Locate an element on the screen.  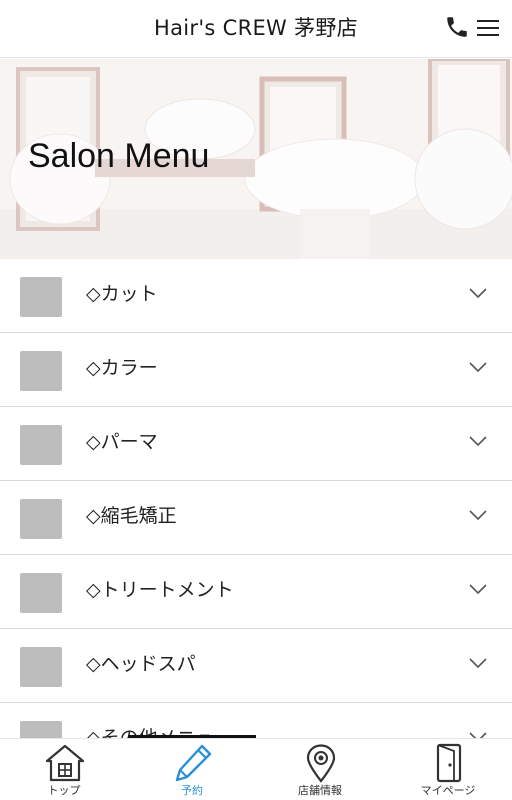
menu-item-label: ◇縮毛矯正 is located at coordinates (131, 516).